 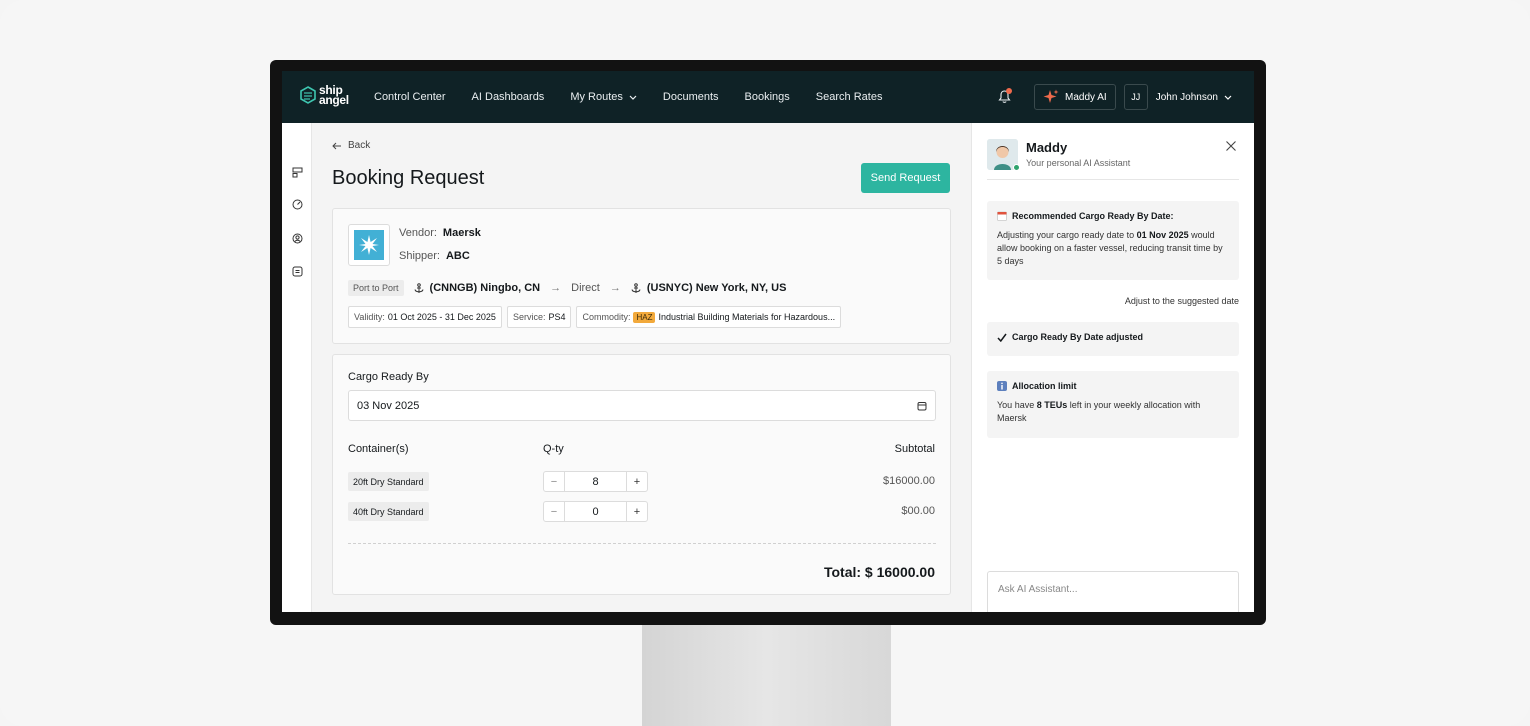 What do you see at coordinates (378, 449) in the screenshot?
I see `col-container: Container(s)` at bounding box center [378, 449].